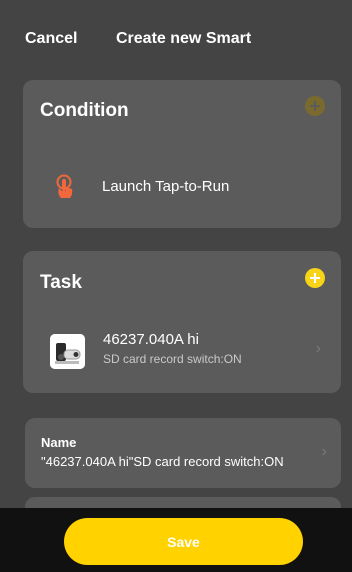  Describe the element at coordinates (59, 442) in the screenshot. I see `name-label: Name` at that location.